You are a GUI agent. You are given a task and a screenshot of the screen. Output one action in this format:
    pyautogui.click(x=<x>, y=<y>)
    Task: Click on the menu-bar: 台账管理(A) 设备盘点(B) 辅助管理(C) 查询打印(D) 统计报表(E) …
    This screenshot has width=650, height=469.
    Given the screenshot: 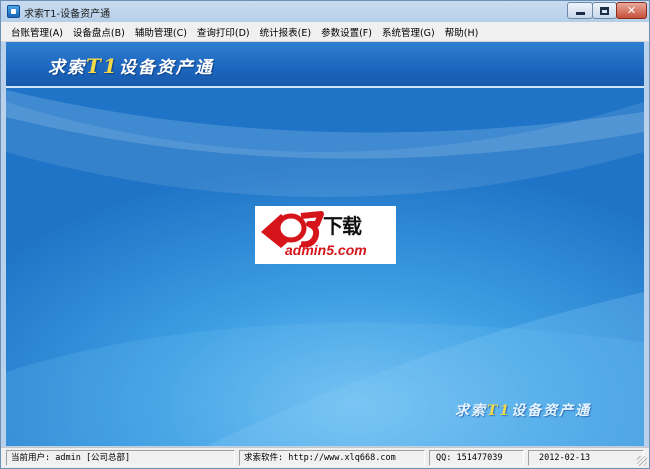 What is the action you would take?
    pyautogui.click(x=325, y=32)
    